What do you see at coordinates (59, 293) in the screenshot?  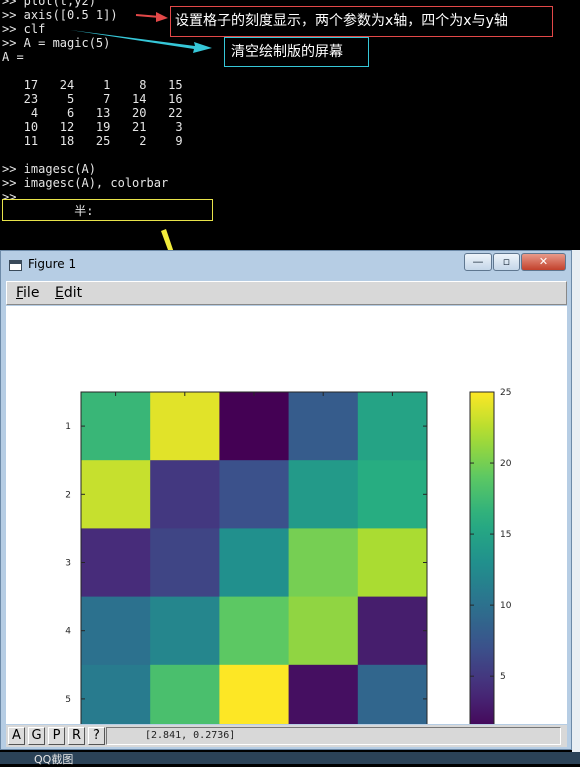 I see `menu-edit-accel: E` at bounding box center [59, 293].